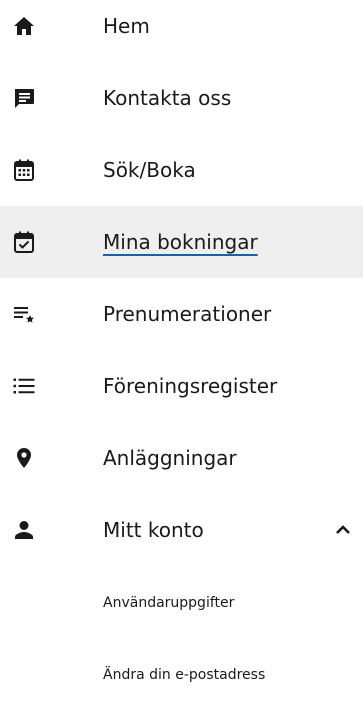 The width and height of the screenshot is (363, 711). Describe the element at coordinates (24, 458) in the screenshot. I see `location-pin-icon` at that location.